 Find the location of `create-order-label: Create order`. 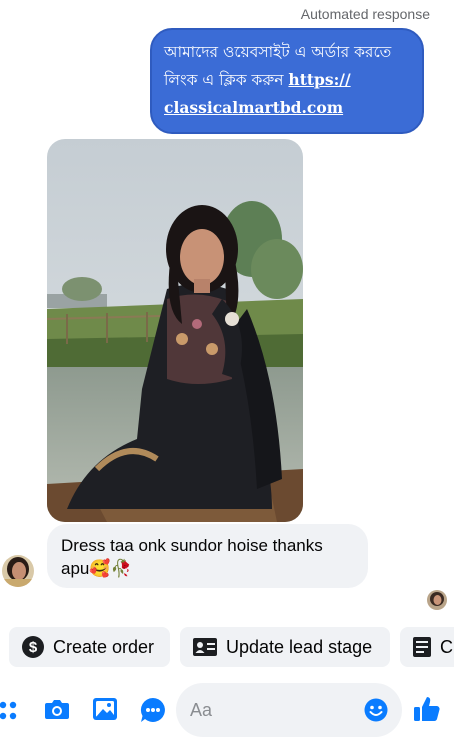

create-order-label: Create order is located at coordinates (104, 646).